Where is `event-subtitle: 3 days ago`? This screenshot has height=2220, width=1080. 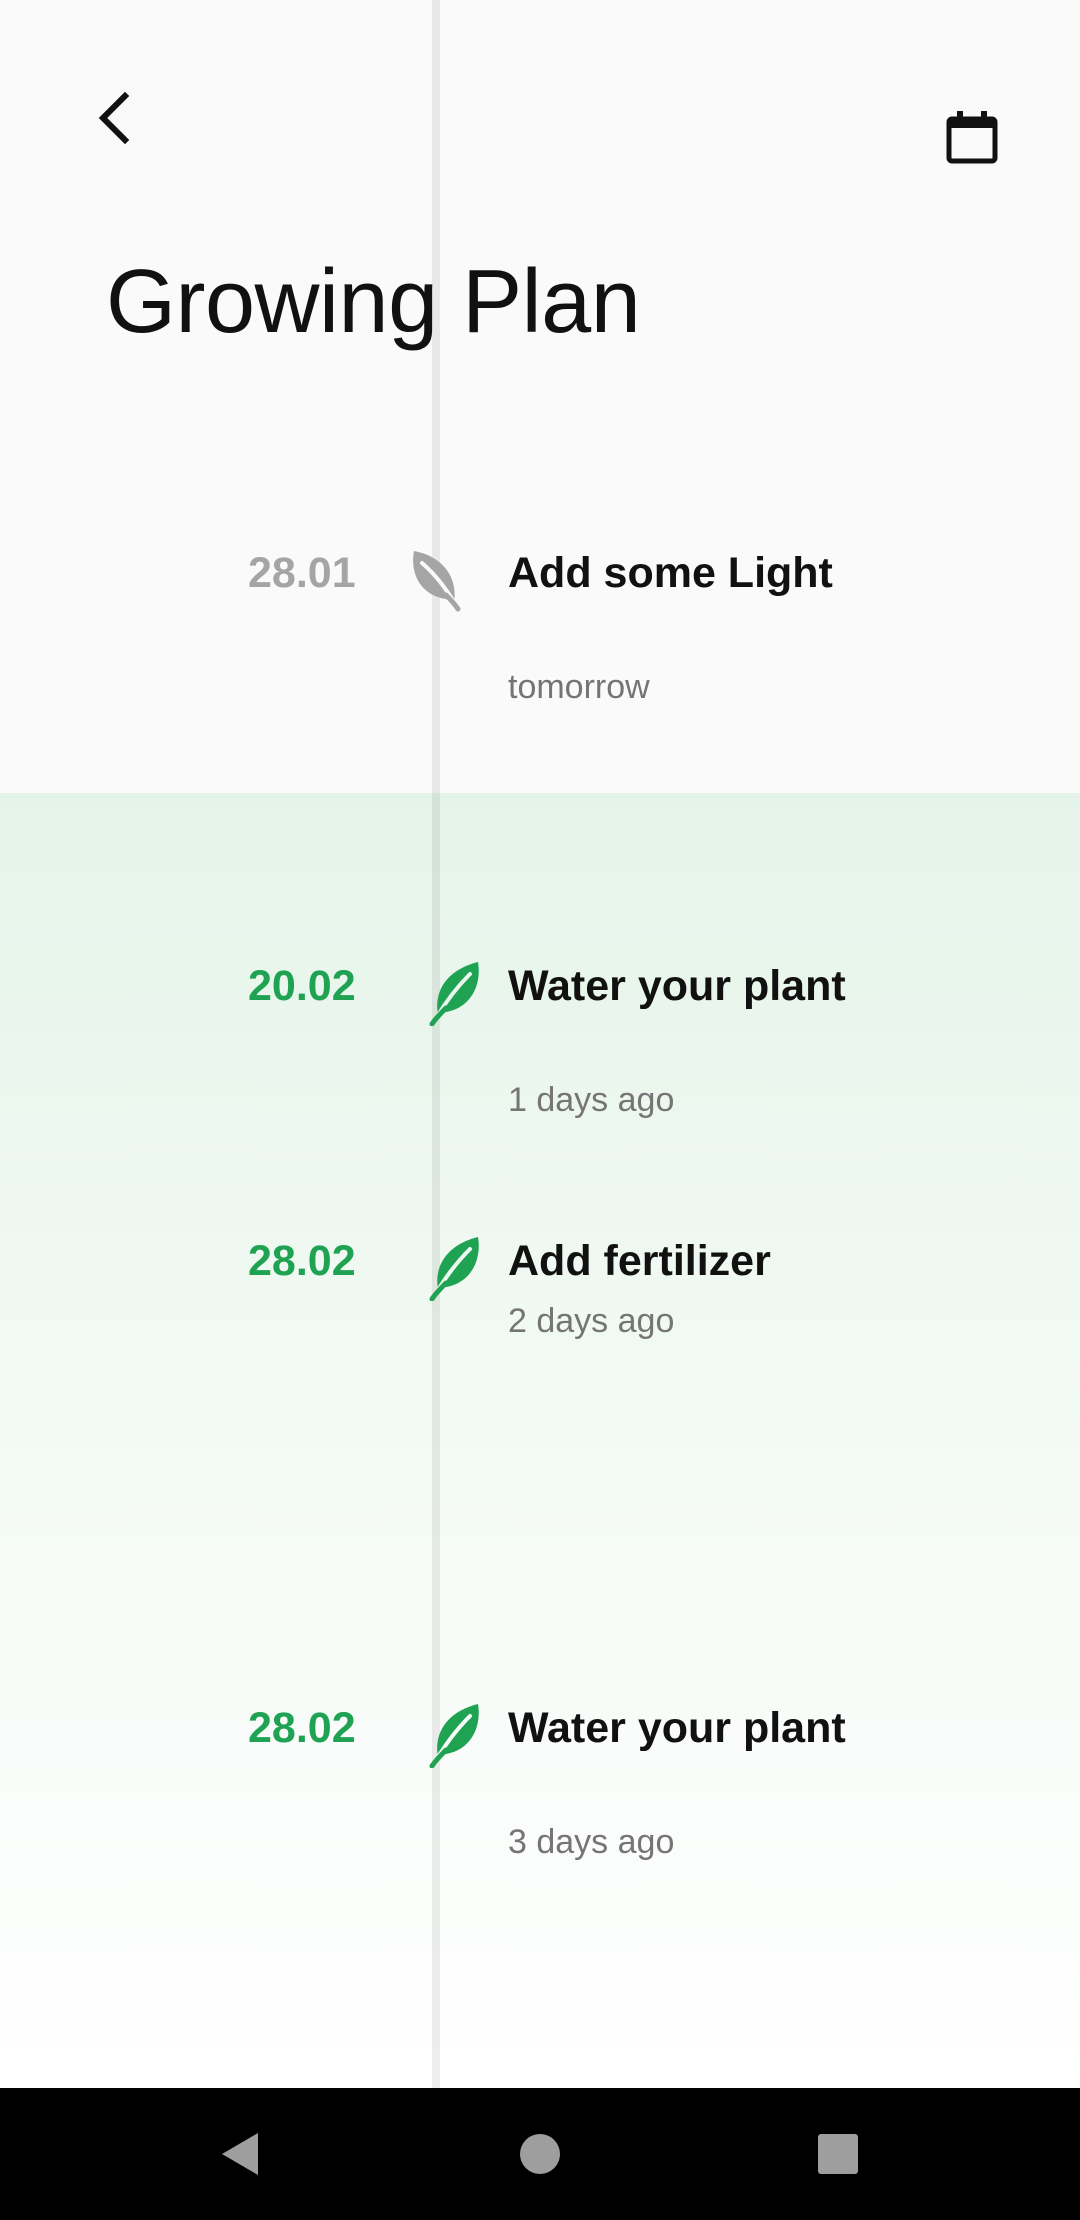
event-subtitle: 3 days ago is located at coordinates (591, 1842).